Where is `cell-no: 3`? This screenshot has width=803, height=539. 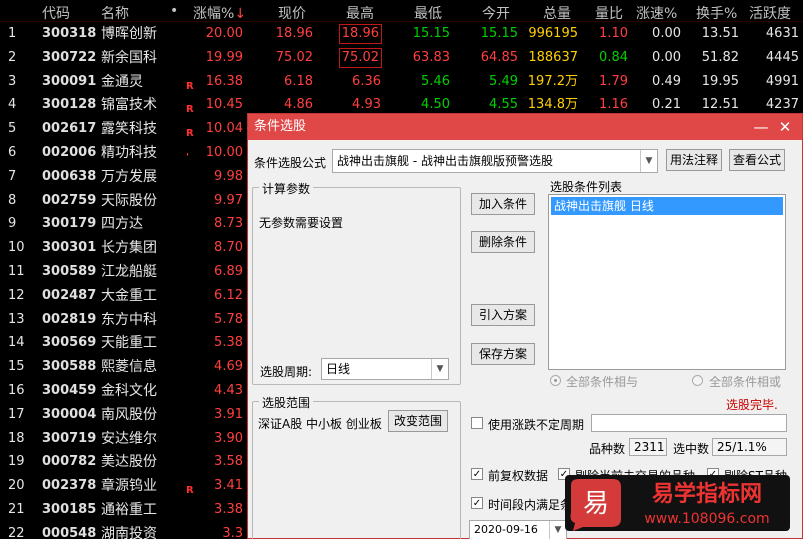 cell-no: 3 is located at coordinates (12, 81).